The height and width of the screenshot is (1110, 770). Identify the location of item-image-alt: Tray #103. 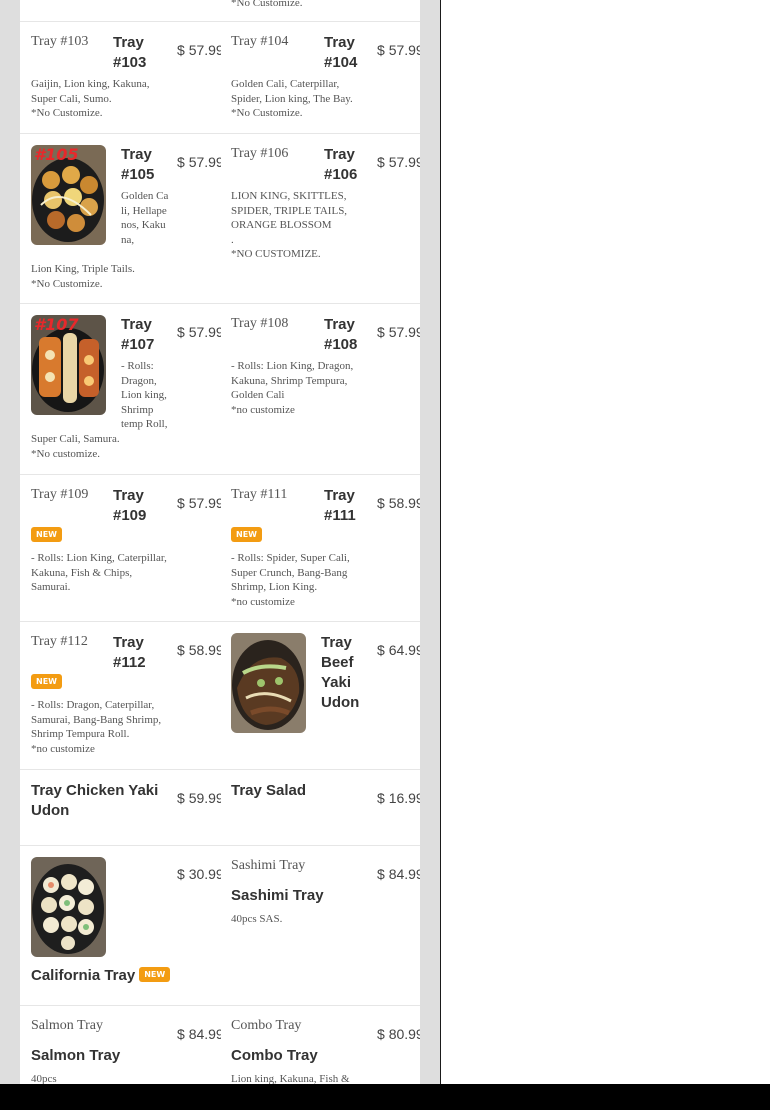
(60, 41).